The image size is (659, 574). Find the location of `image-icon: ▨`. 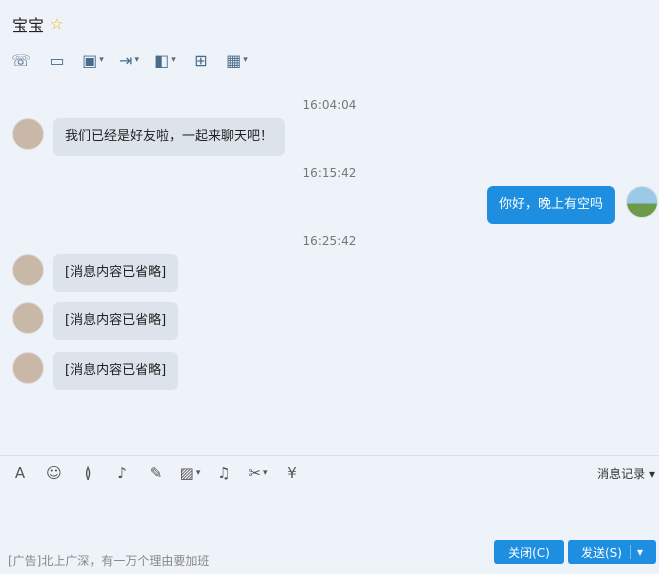

image-icon: ▨ is located at coordinates (190, 473).